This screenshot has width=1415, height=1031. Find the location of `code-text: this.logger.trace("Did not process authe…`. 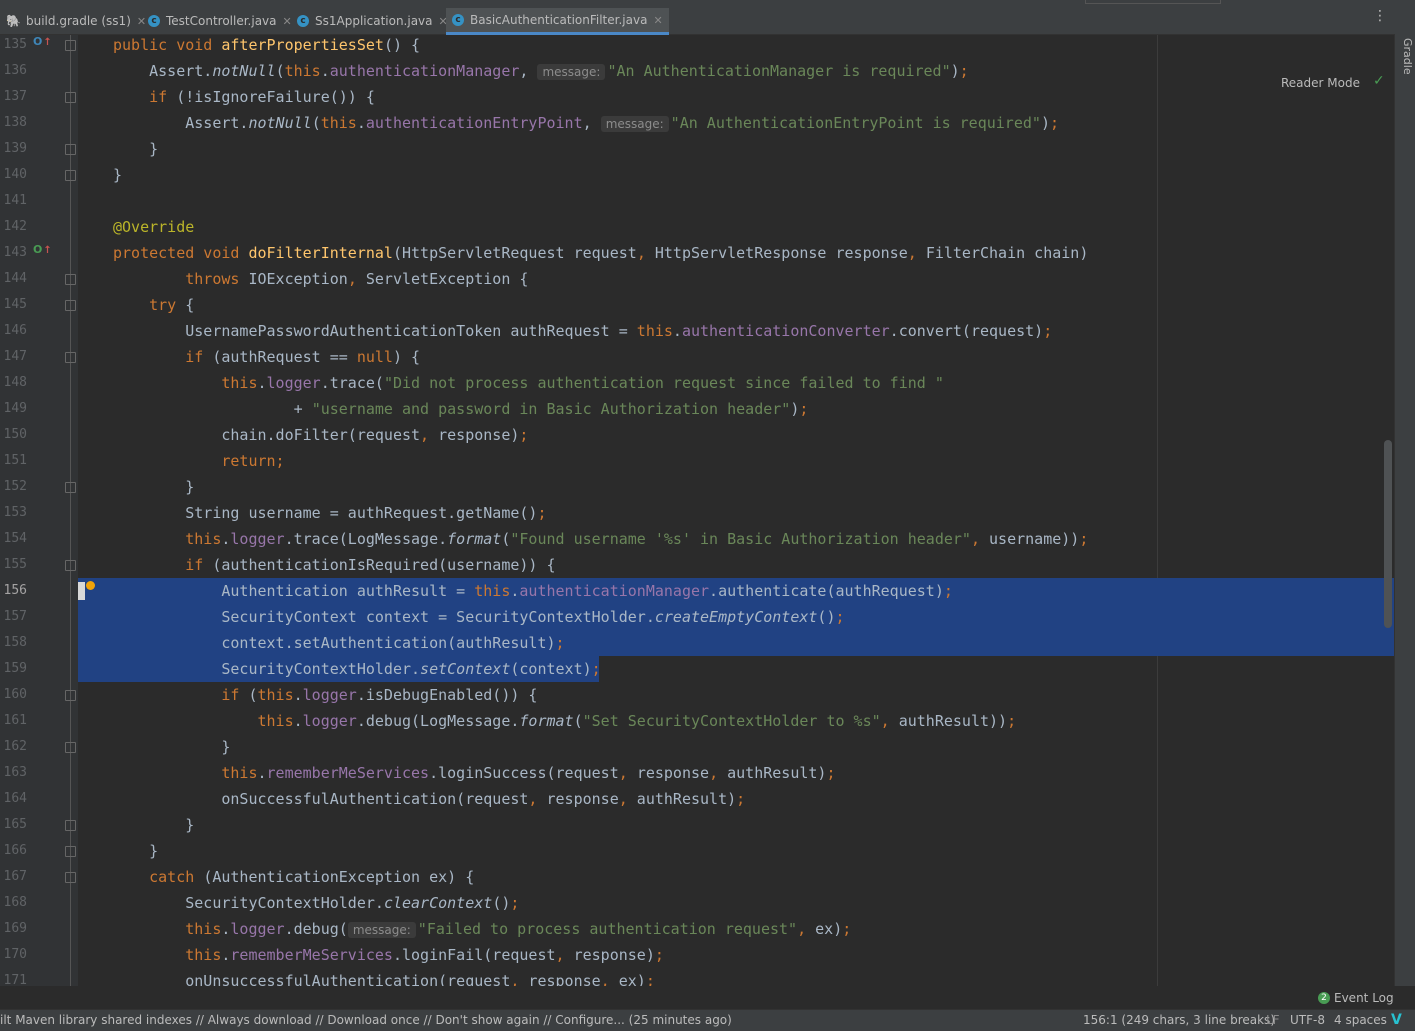

code-text: this.logger.trace("Did not process authe… is located at coordinates (528, 383).